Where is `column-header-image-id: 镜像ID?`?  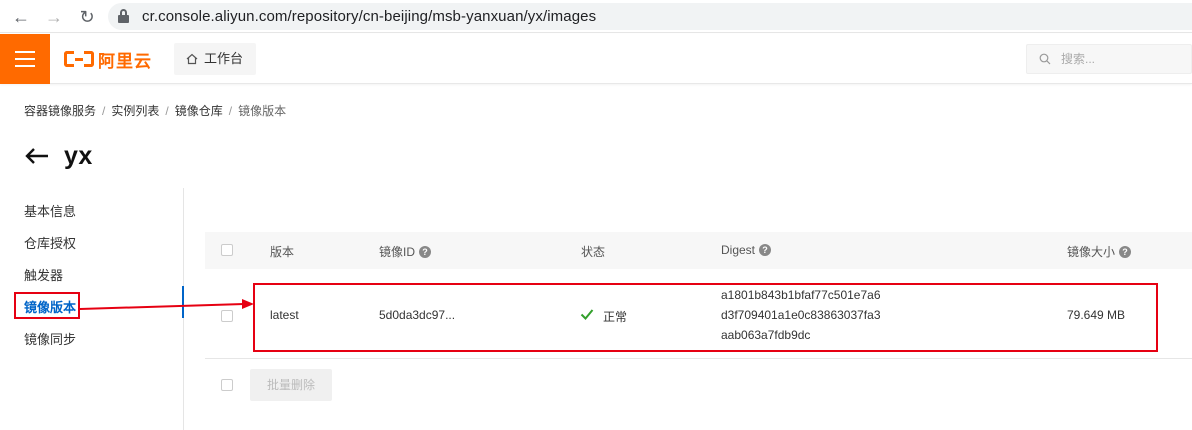
column-header-image-id: 镜像ID? is located at coordinates (405, 251).